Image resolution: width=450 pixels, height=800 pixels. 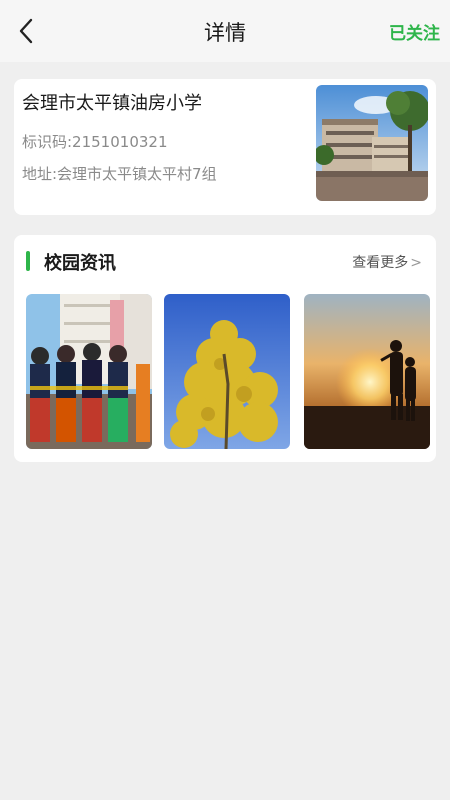 What do you see at coordinates (28, 261) in the screenshot?
I see `section-accent-bar` at bounding box center [28, 261].